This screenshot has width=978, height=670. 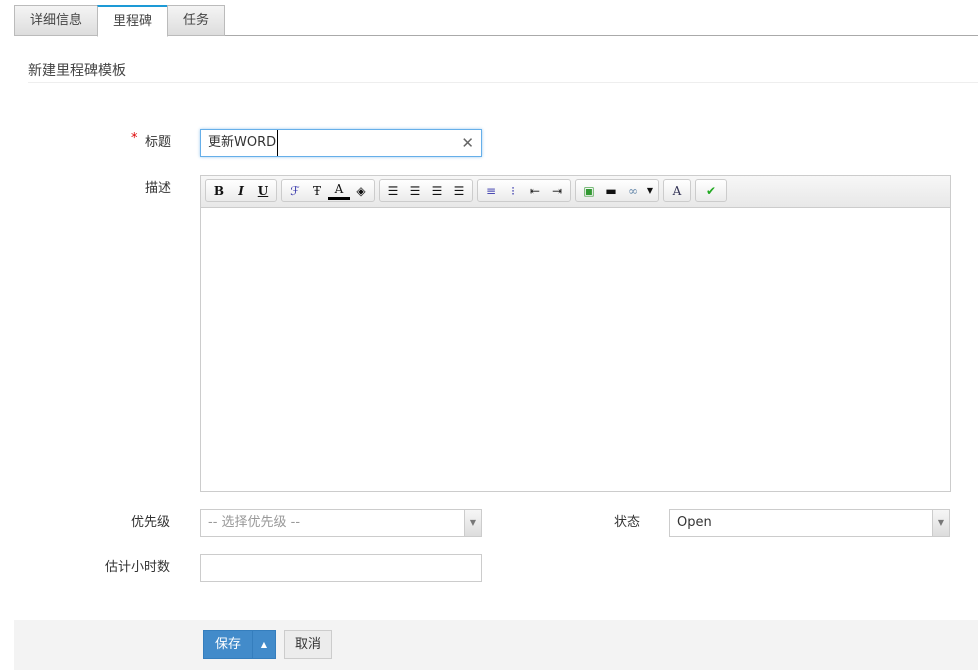 What do you see at coordinates (496, 21) in the screenshot?
I see `tab-bar: 详细信息 里程碑 任务` at bounding box center [496, 21].